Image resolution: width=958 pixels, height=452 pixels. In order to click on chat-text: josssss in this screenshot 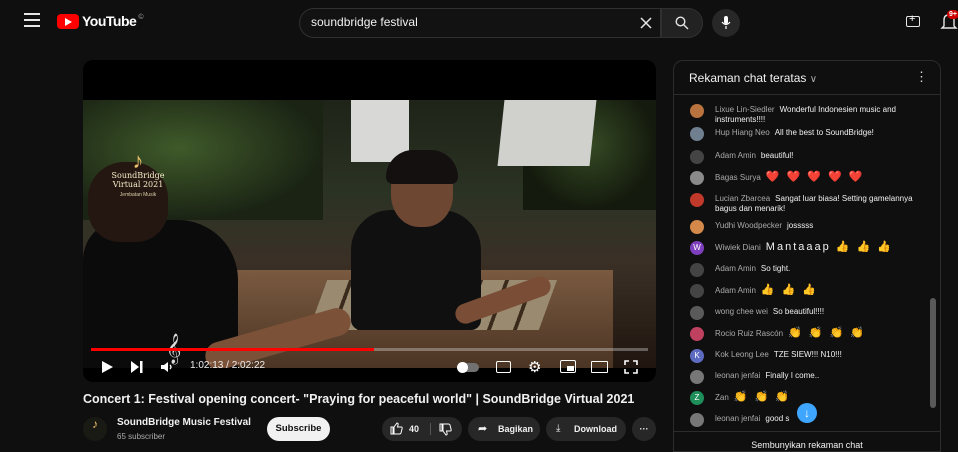, I will do `click(800, 225)`.